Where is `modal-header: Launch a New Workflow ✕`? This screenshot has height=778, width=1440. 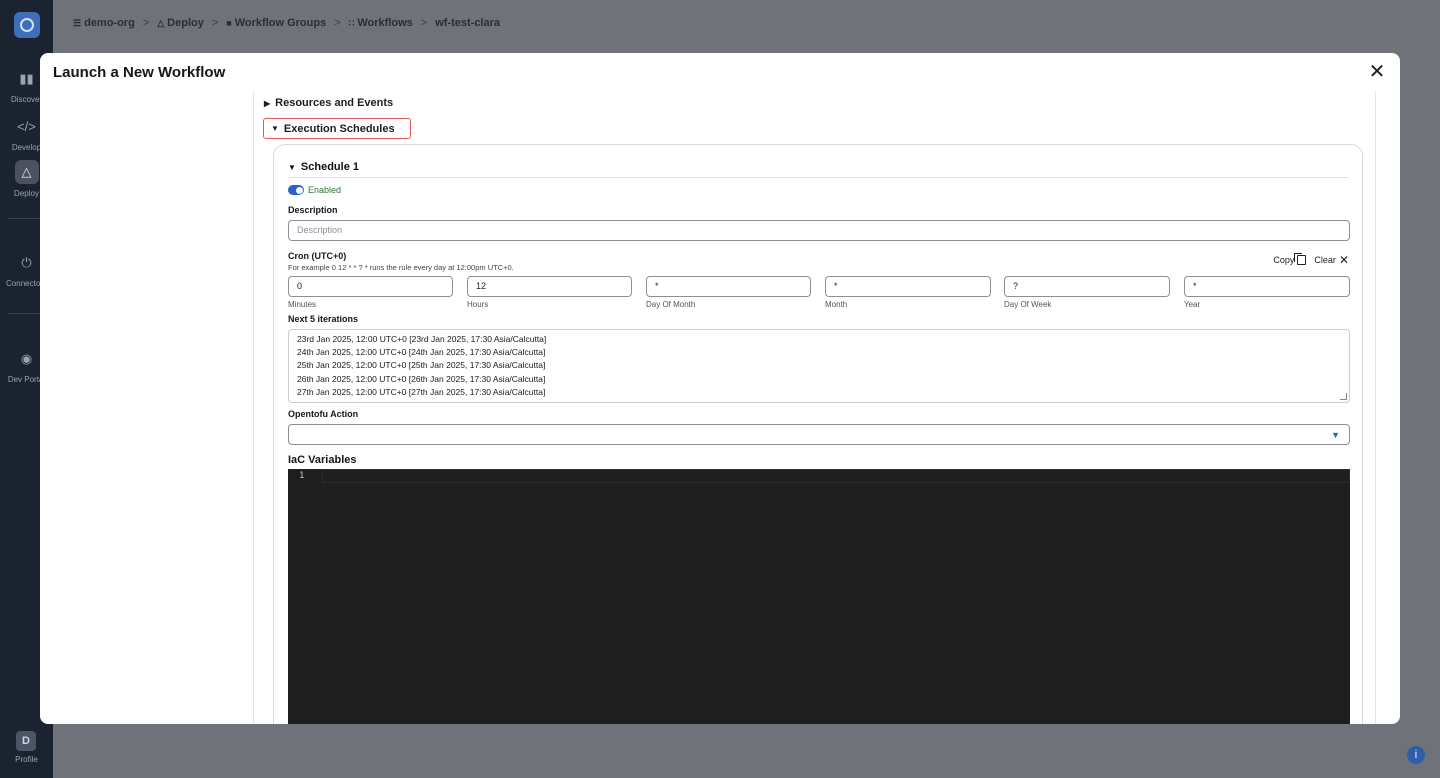 modal-header: Launch a New Workflow ✕ is located at coordinates (720, 72).